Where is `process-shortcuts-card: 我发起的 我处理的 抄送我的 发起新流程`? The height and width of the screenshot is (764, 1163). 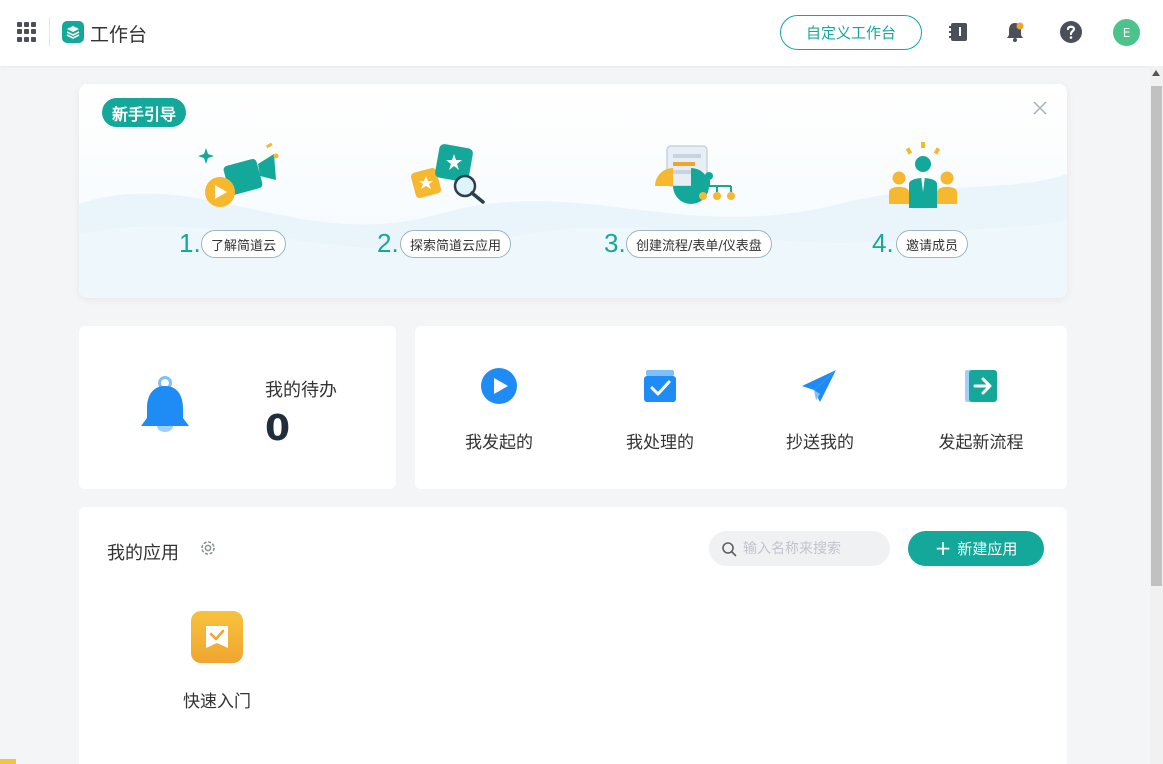
process-shortcuts-card: 我发起的 我处理的 抄送我的 发起新流程 is located at coordinates (741, 407).